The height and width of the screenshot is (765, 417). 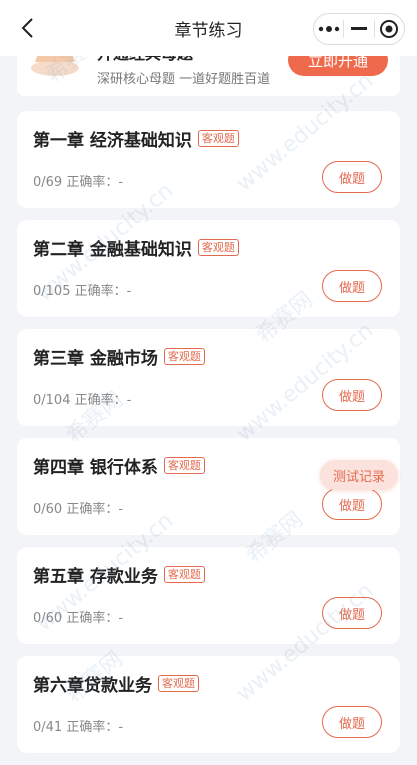 What do you see at coordinates (208, 268) in the screenshot?
I see `chapter-card: 第二章 金融基础知识 客观题 0/105 正确率：- 做题` at bounding box center [208, 268].